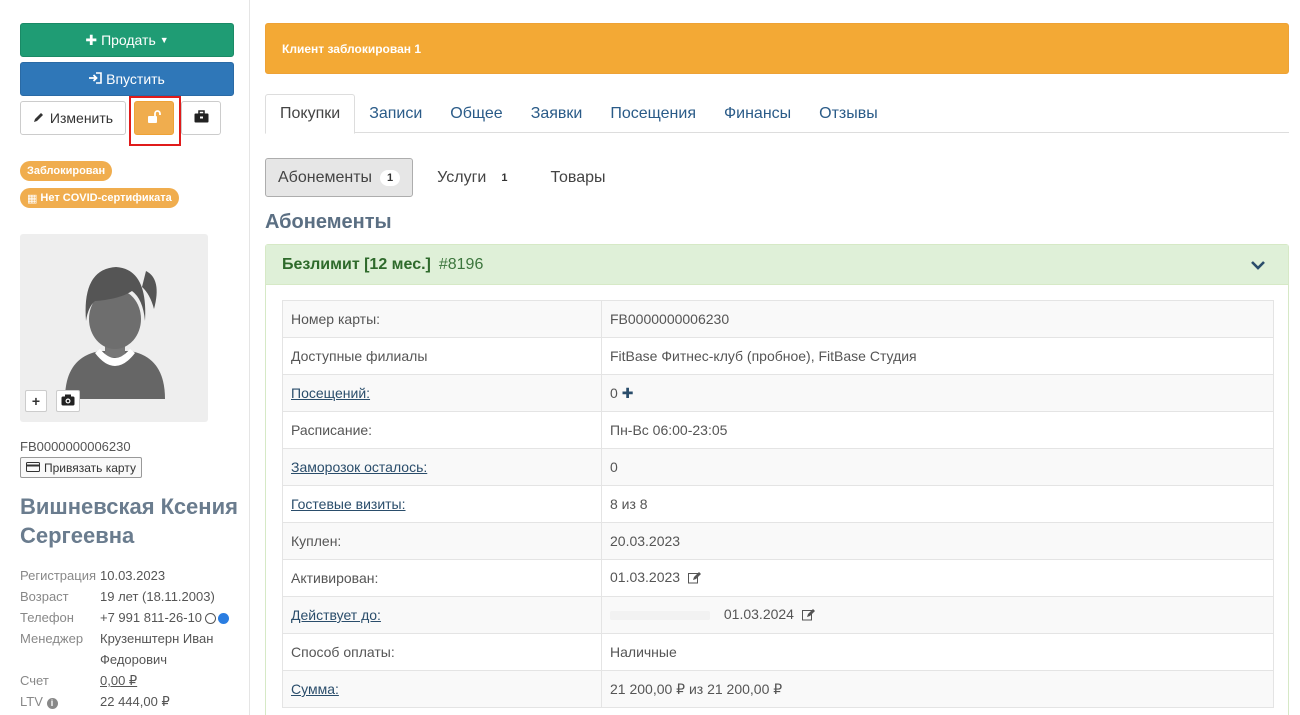 This screenshot has width=1300, height=715. I want to click on status-badge-label: Заблокирован, so click(66, 171).